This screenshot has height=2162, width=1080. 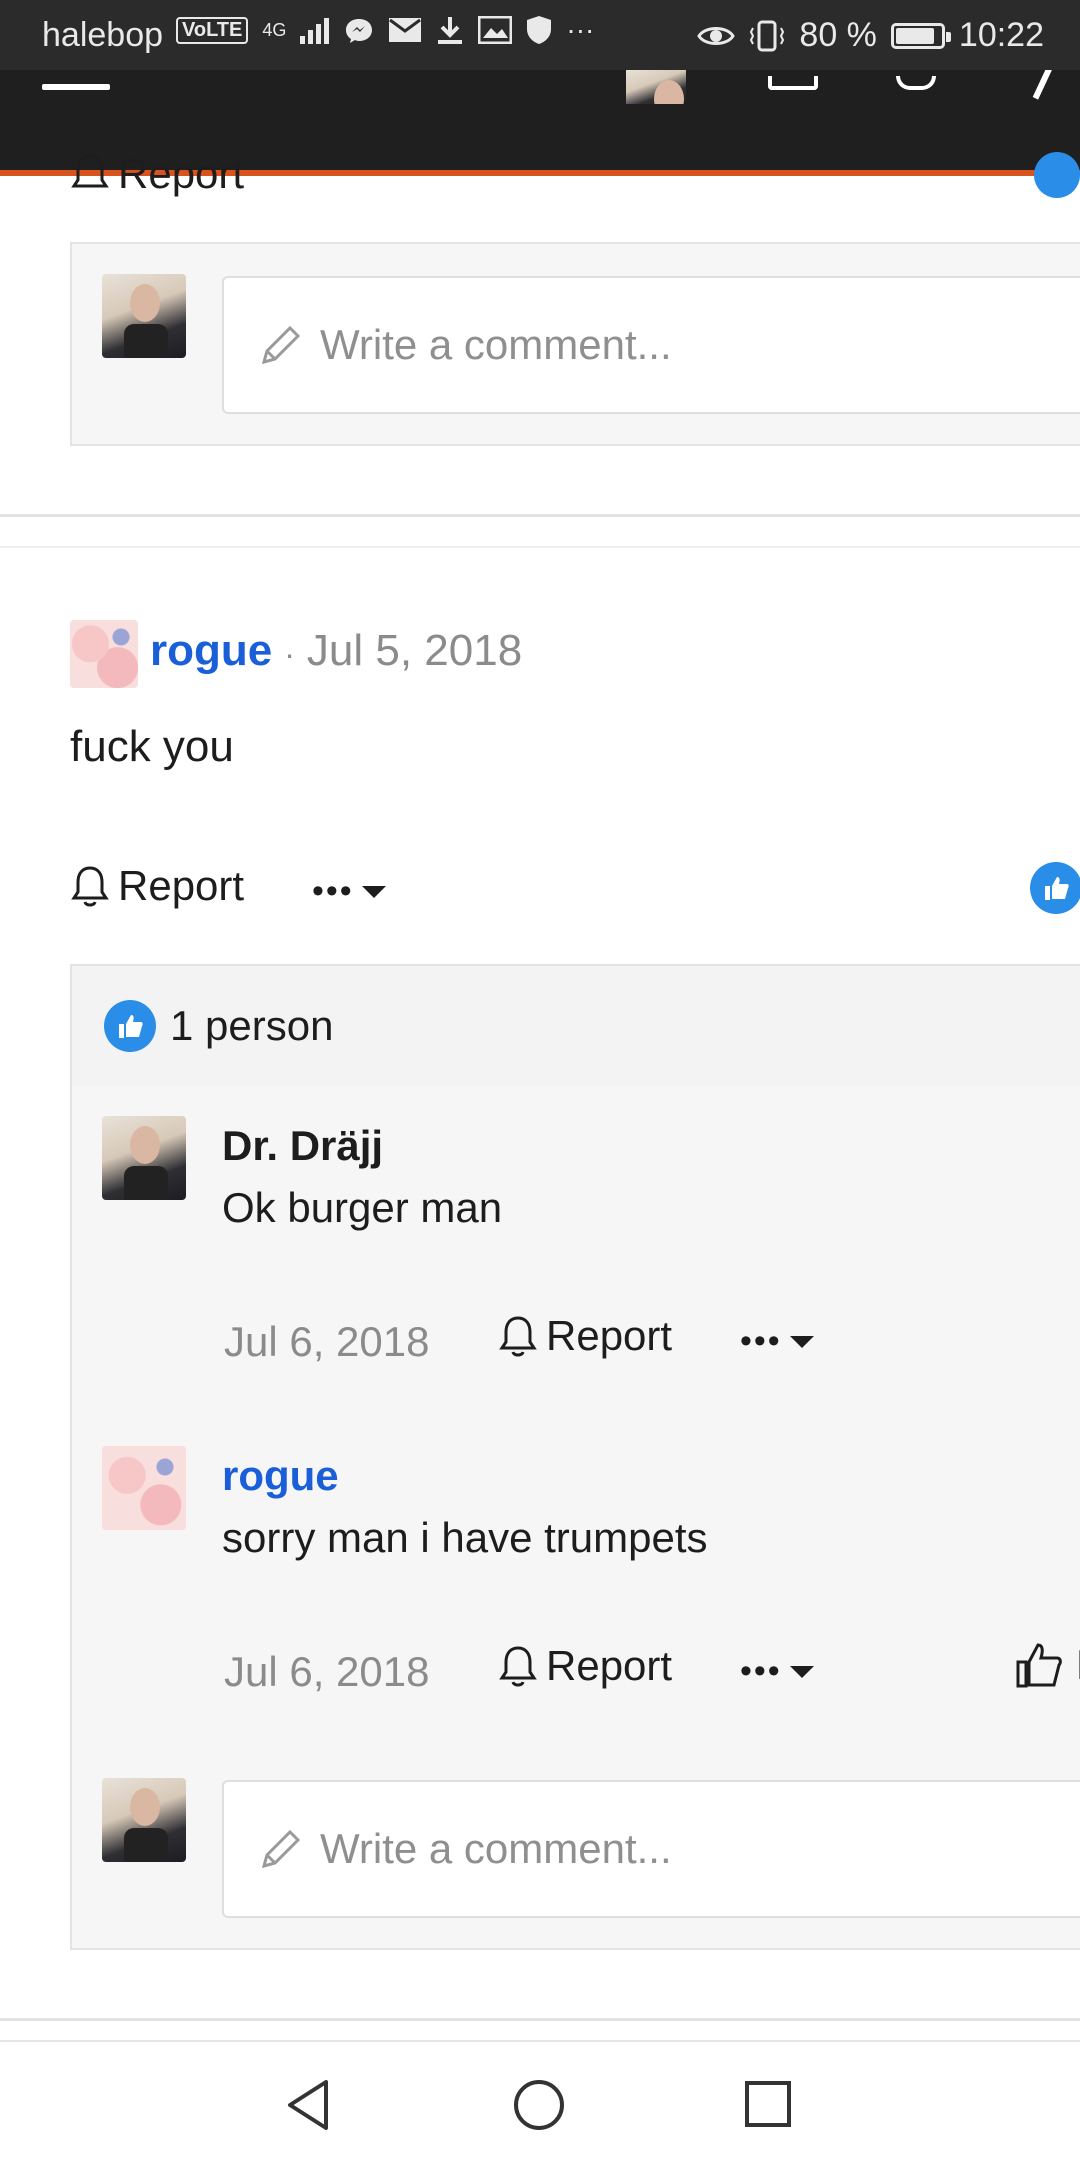 What do you see at coordinates (212, 30) in the screenshot?
I see `volte-badge: VoLTE` at bounding box center [212, 30].